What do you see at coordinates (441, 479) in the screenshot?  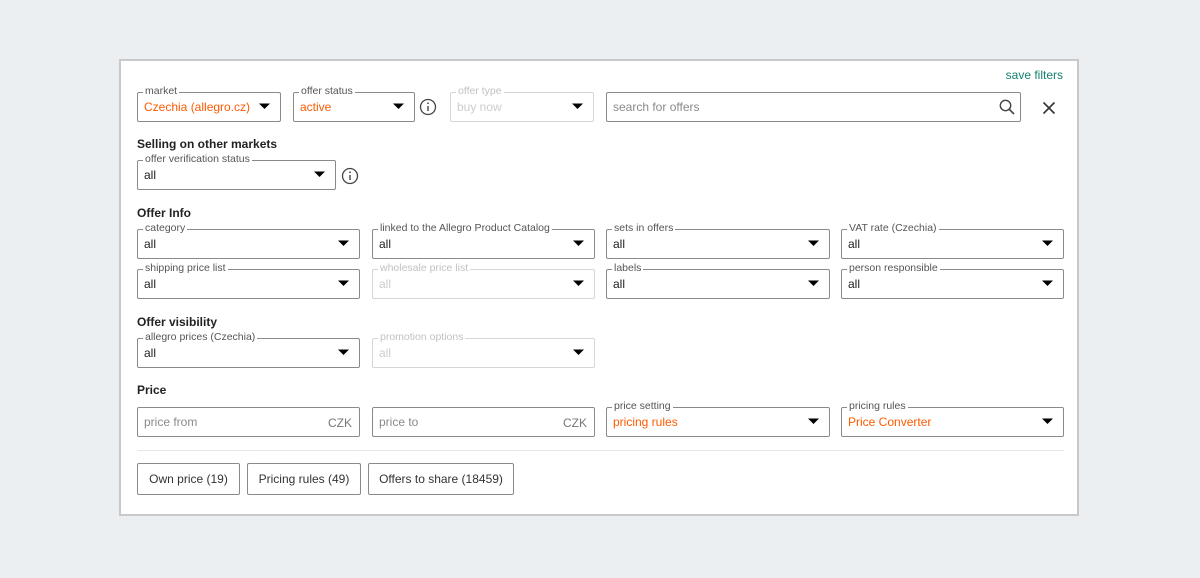 I see `offers-to-share-button: Offers to share (18459)` at bounding box center [441, 479].